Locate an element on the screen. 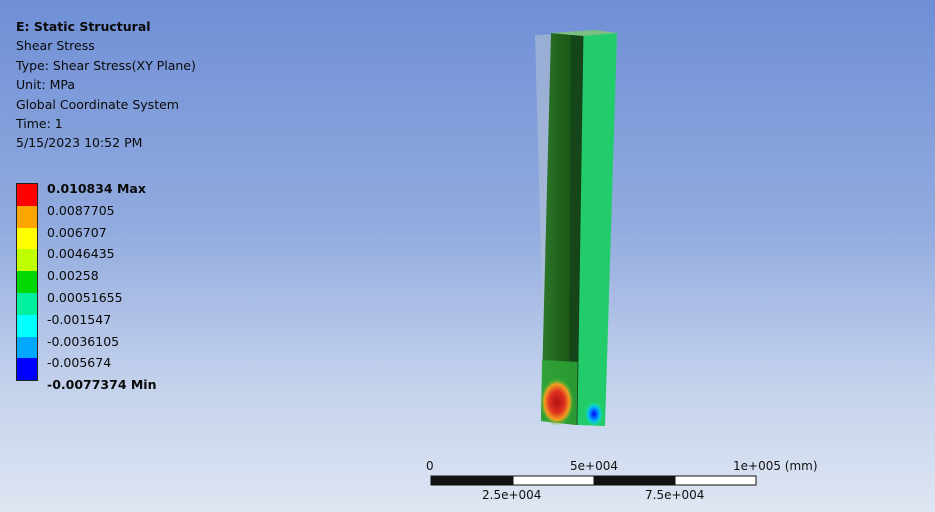  scale-bar is located at coordinates (593, 480).